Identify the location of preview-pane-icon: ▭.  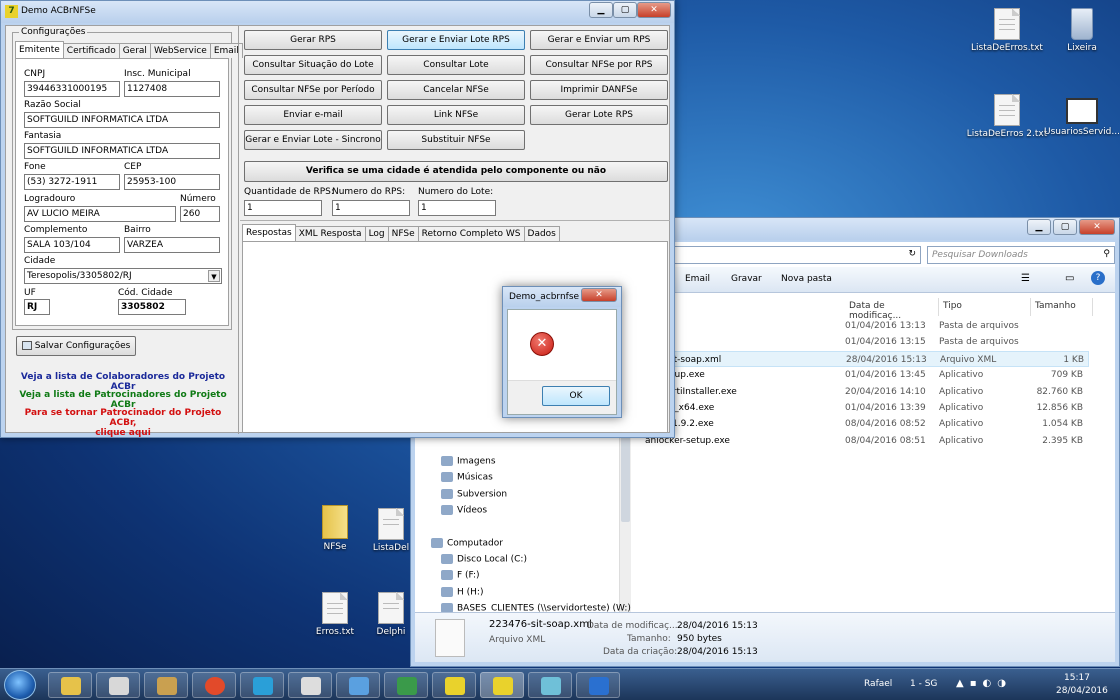
(1069, 278).